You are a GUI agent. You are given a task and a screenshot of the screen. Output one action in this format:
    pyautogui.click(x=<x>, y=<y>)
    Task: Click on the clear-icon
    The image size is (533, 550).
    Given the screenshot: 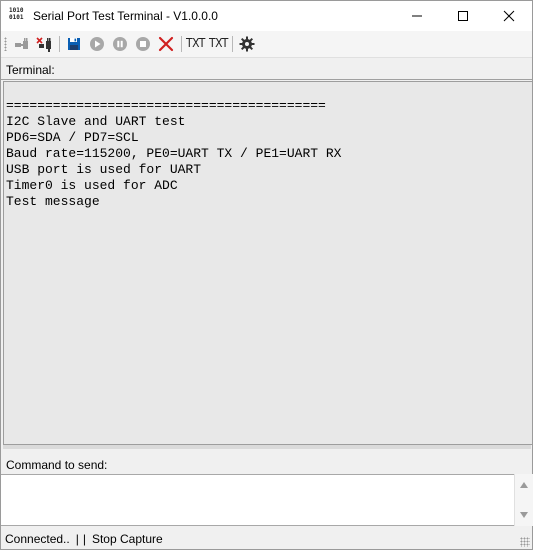 What is the action you would take?
    pyautogui.click(x=166, y=44)
    